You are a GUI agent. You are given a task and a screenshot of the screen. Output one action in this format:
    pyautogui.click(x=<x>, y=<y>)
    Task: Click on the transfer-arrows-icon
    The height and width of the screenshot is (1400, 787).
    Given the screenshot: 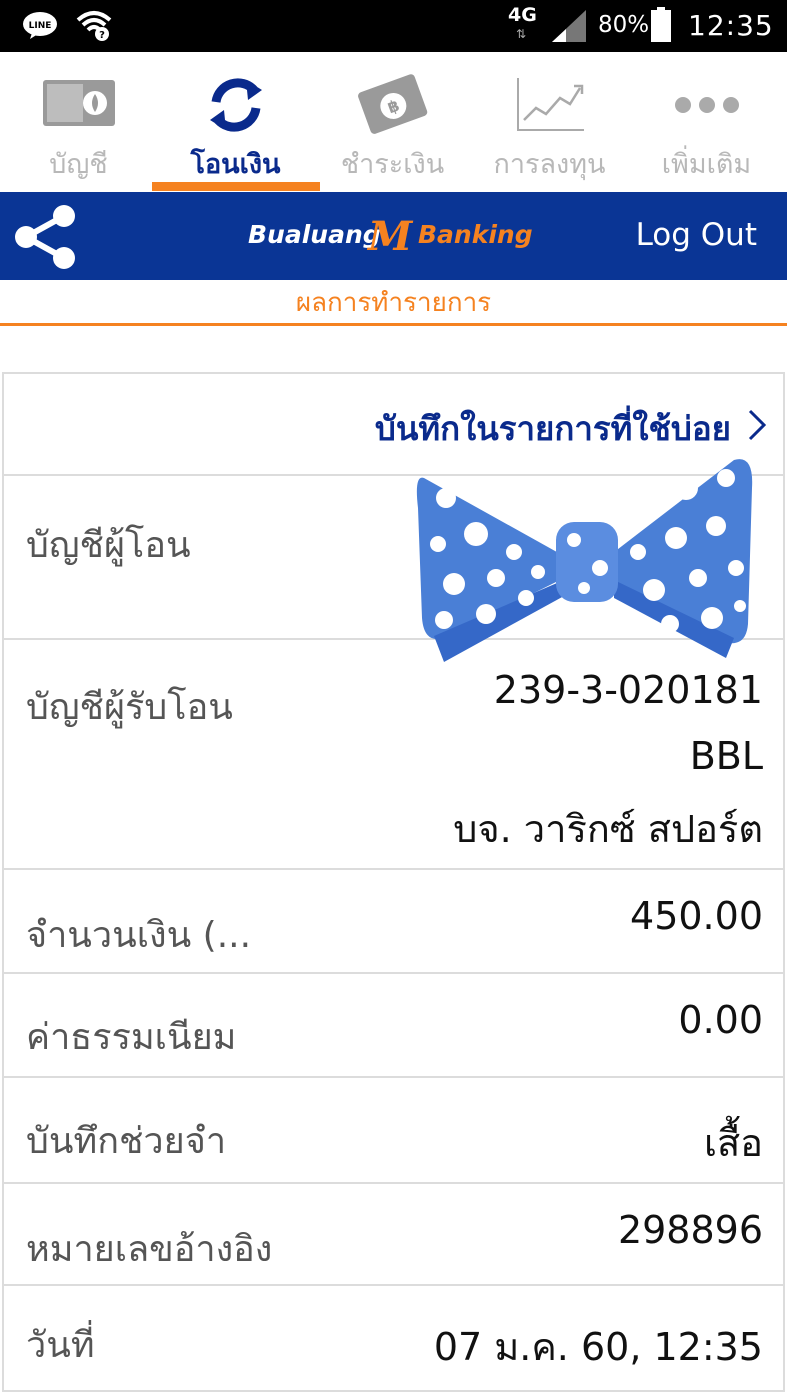 What is the action you would take?
    pyautogui.click(x=235, y=105)
    